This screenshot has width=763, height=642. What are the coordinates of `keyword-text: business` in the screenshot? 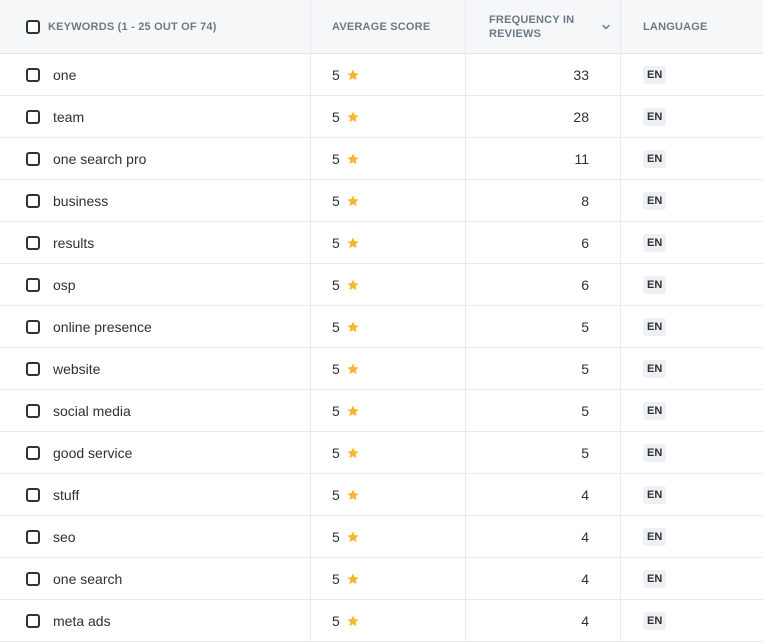 It's located at (81, 200).